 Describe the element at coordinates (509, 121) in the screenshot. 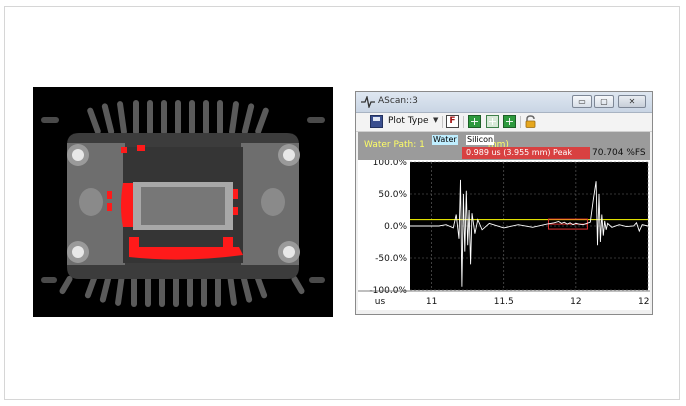

I see `grid-fill-icon` at that location.